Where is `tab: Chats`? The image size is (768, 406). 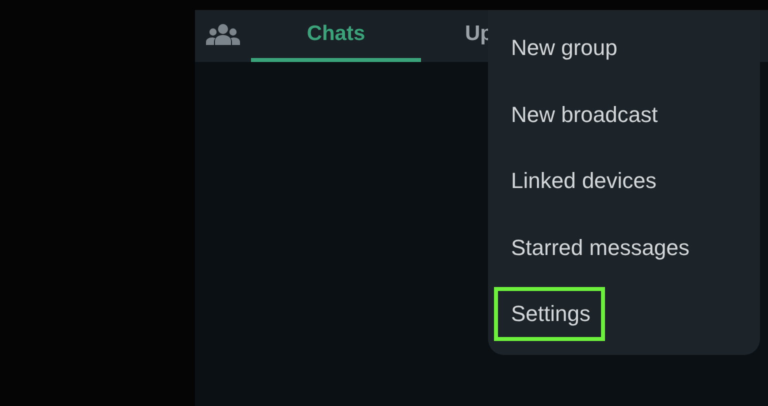
tab: Chats is located at coordinates (336, 36).